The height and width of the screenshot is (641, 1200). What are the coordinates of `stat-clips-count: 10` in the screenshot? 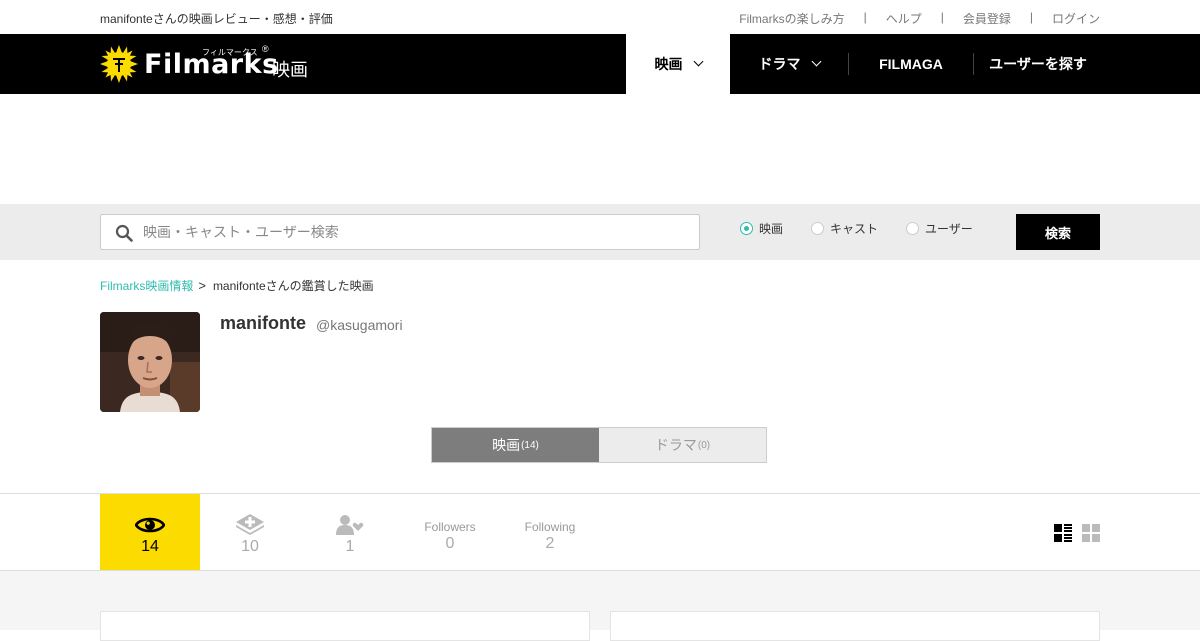 It's located at (250, 546).